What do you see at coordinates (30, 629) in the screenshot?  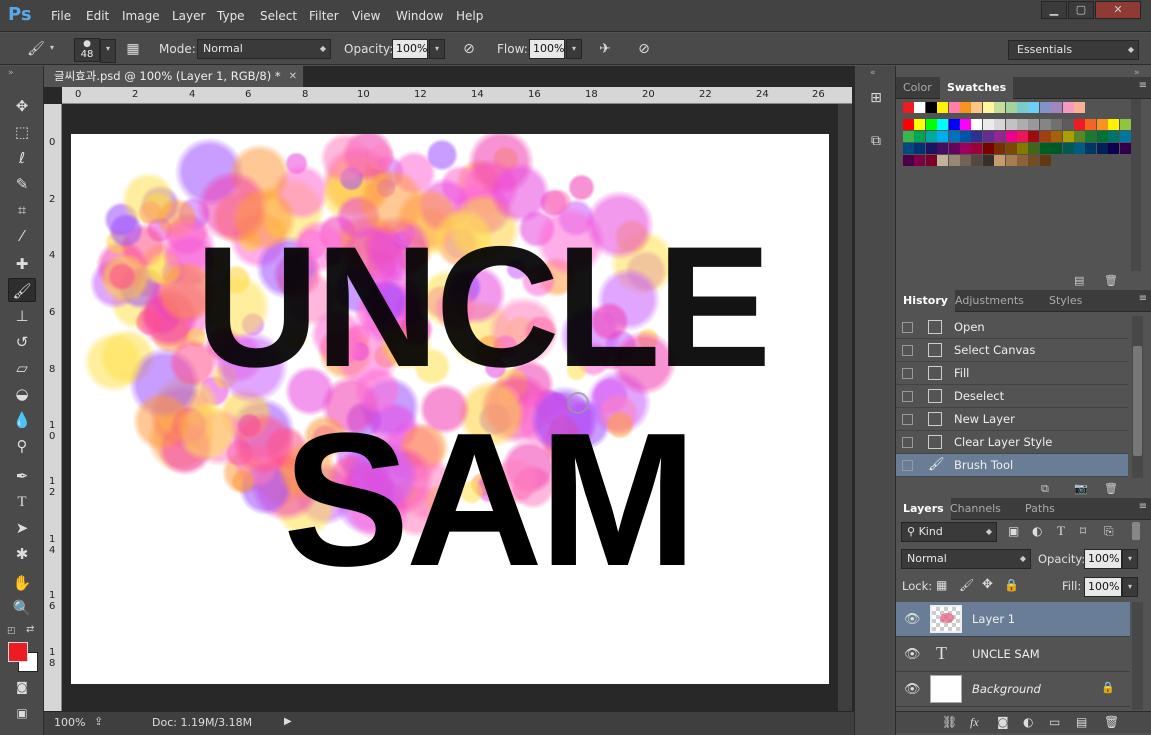 I see `swap-colors-icon: ⇄` at bounding box center [30, 629].